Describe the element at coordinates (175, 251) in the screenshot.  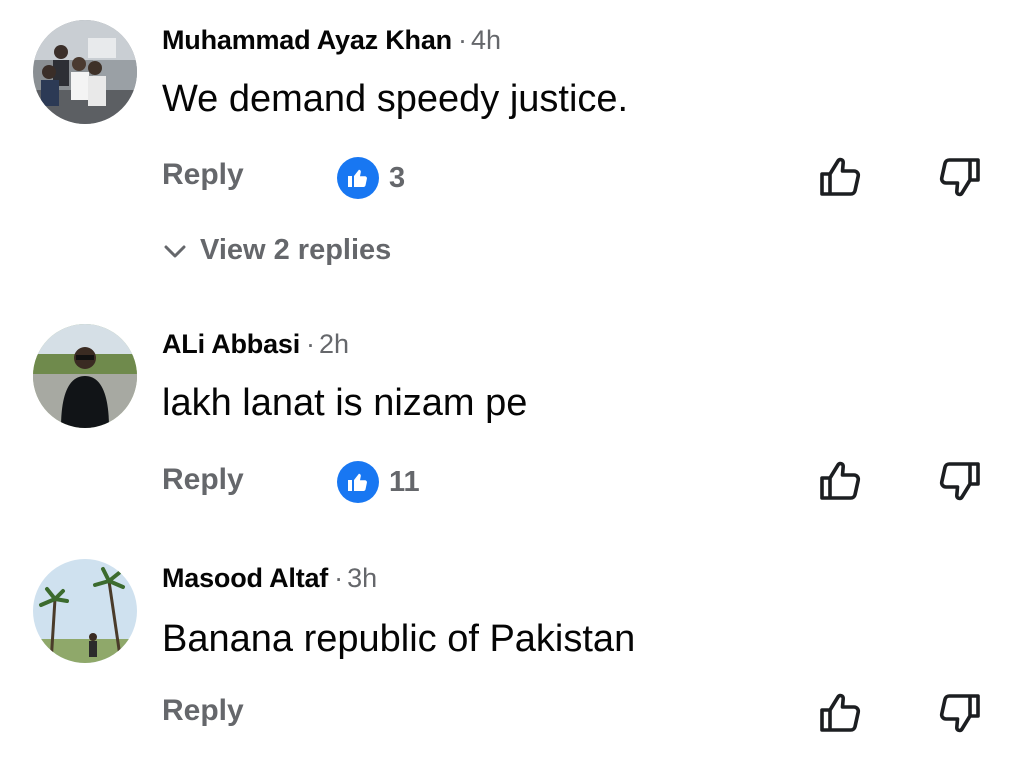
I see `chevron-down-icon` at that location.